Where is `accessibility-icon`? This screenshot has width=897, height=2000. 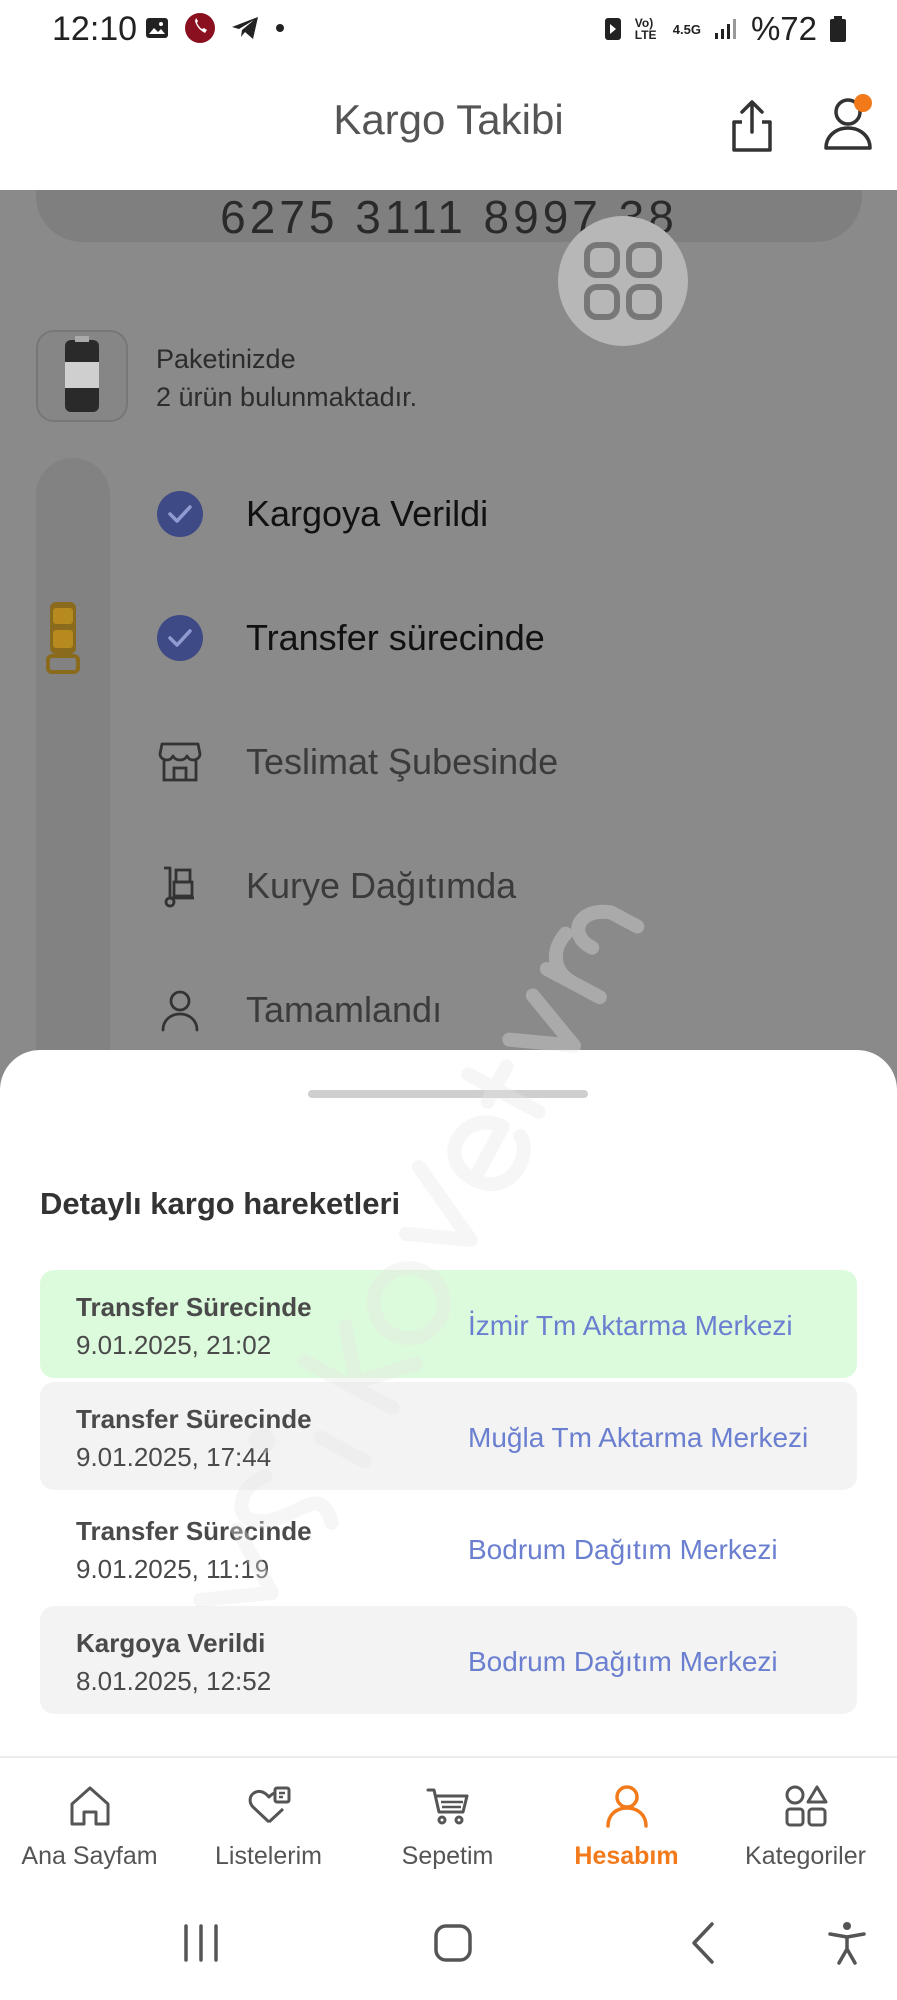 accessibility-icon is located at coordinates (847, 1943).